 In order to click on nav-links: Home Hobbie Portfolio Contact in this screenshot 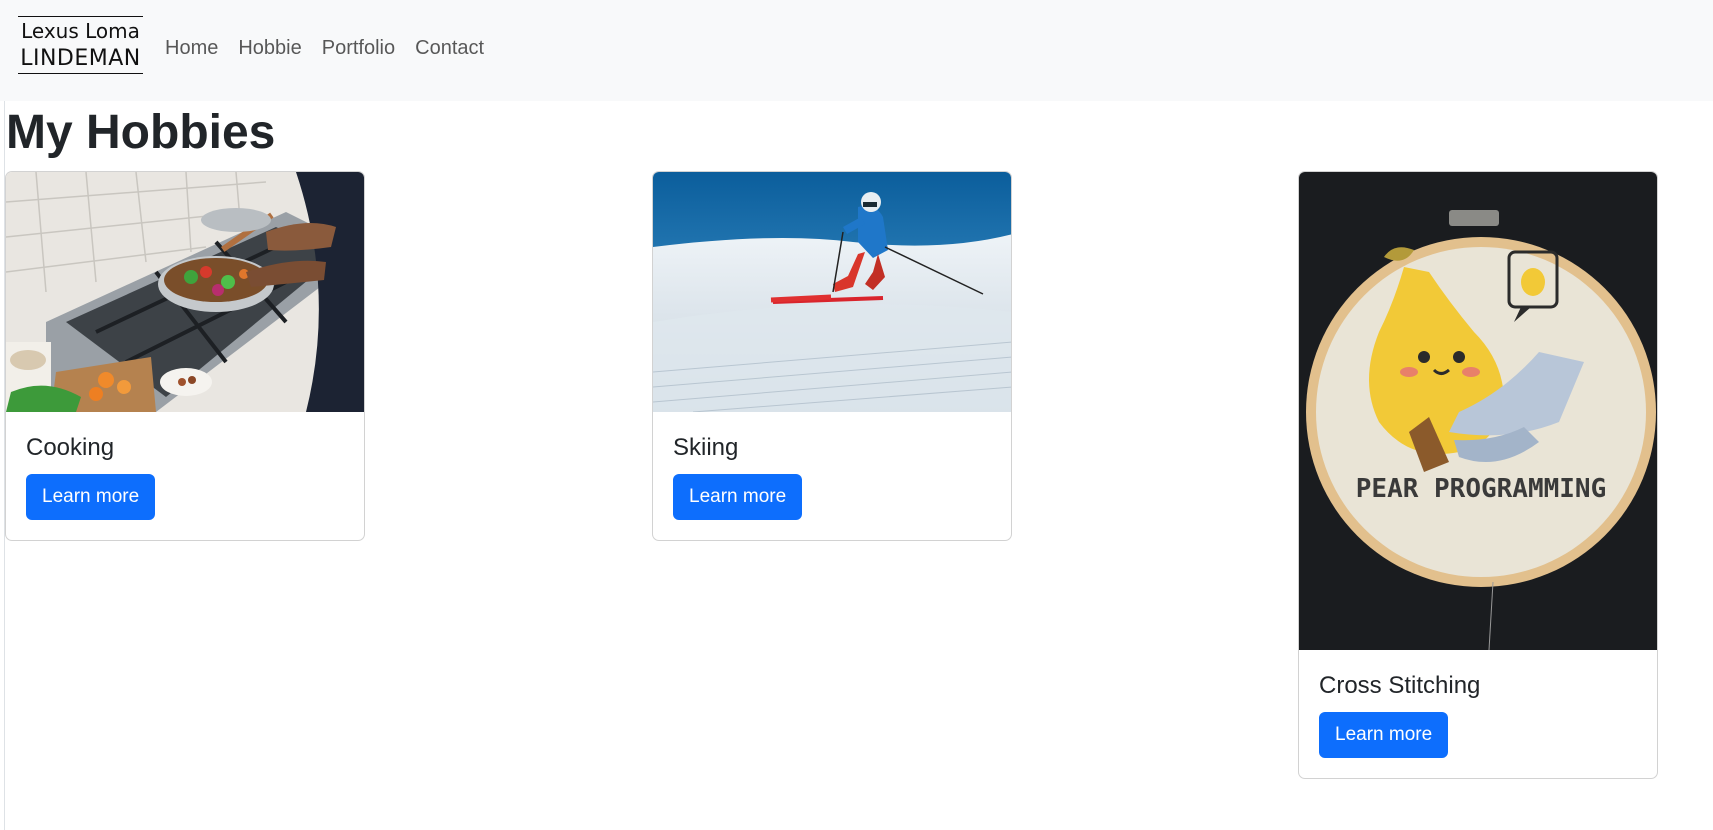, I will do `click(324, 48)`.